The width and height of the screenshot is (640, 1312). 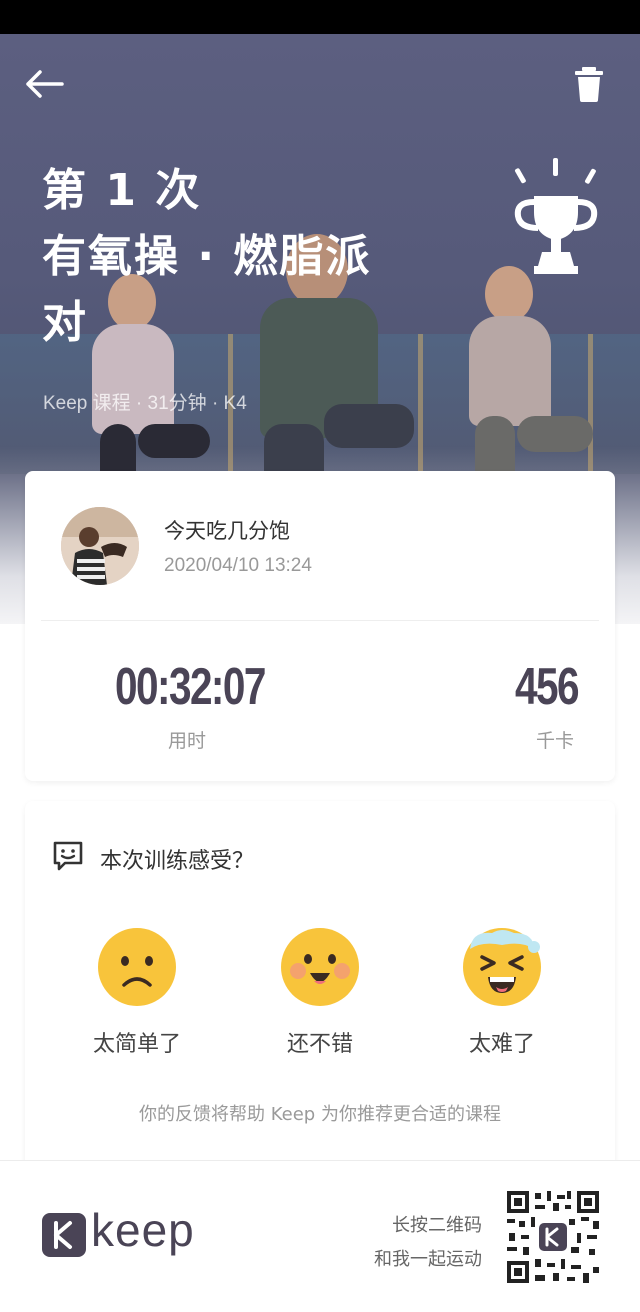 I want to click on user-name: 今天吃几分饱, so click(x=227, y=530).